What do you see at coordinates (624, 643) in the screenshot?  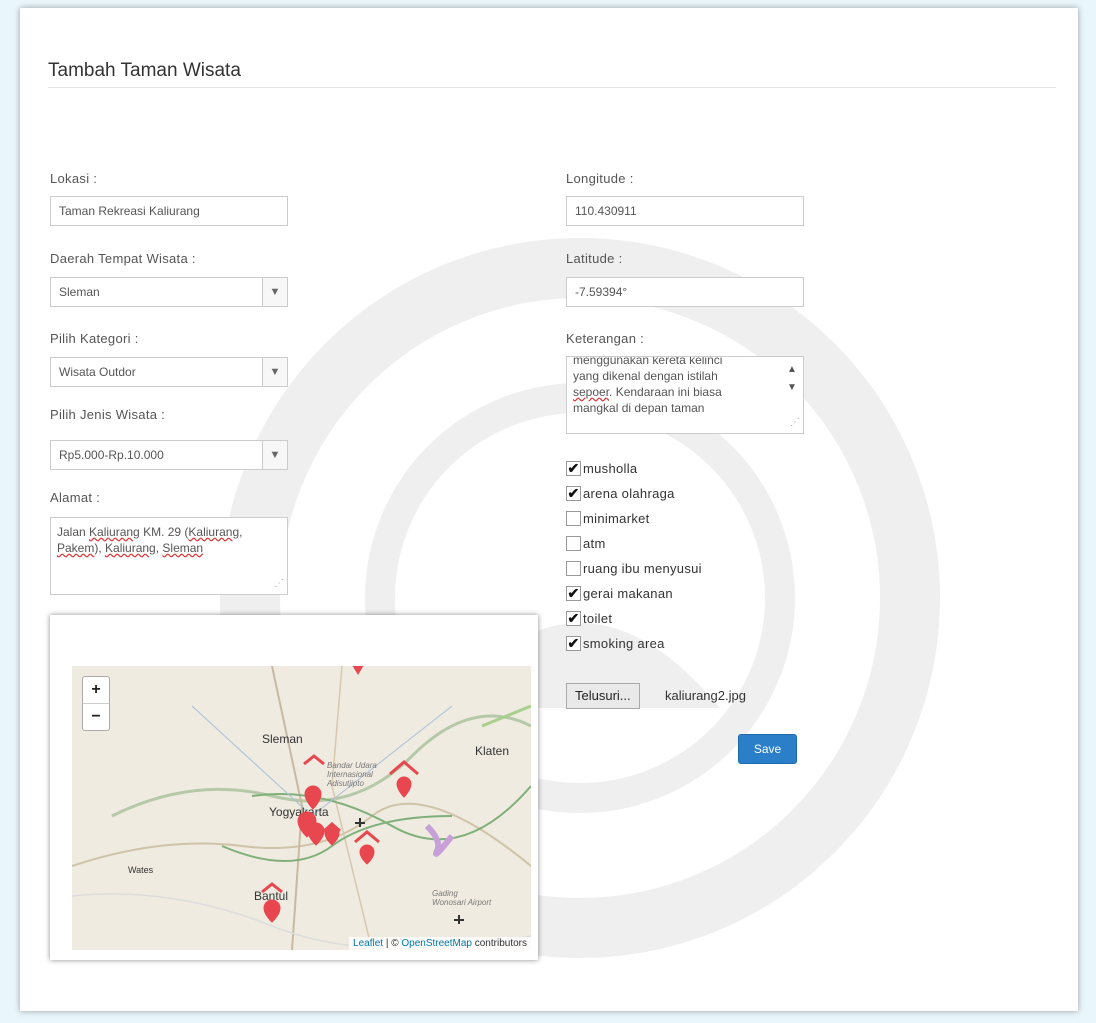 I see `facility-label: smoking area` at bounding box center [624, 643].